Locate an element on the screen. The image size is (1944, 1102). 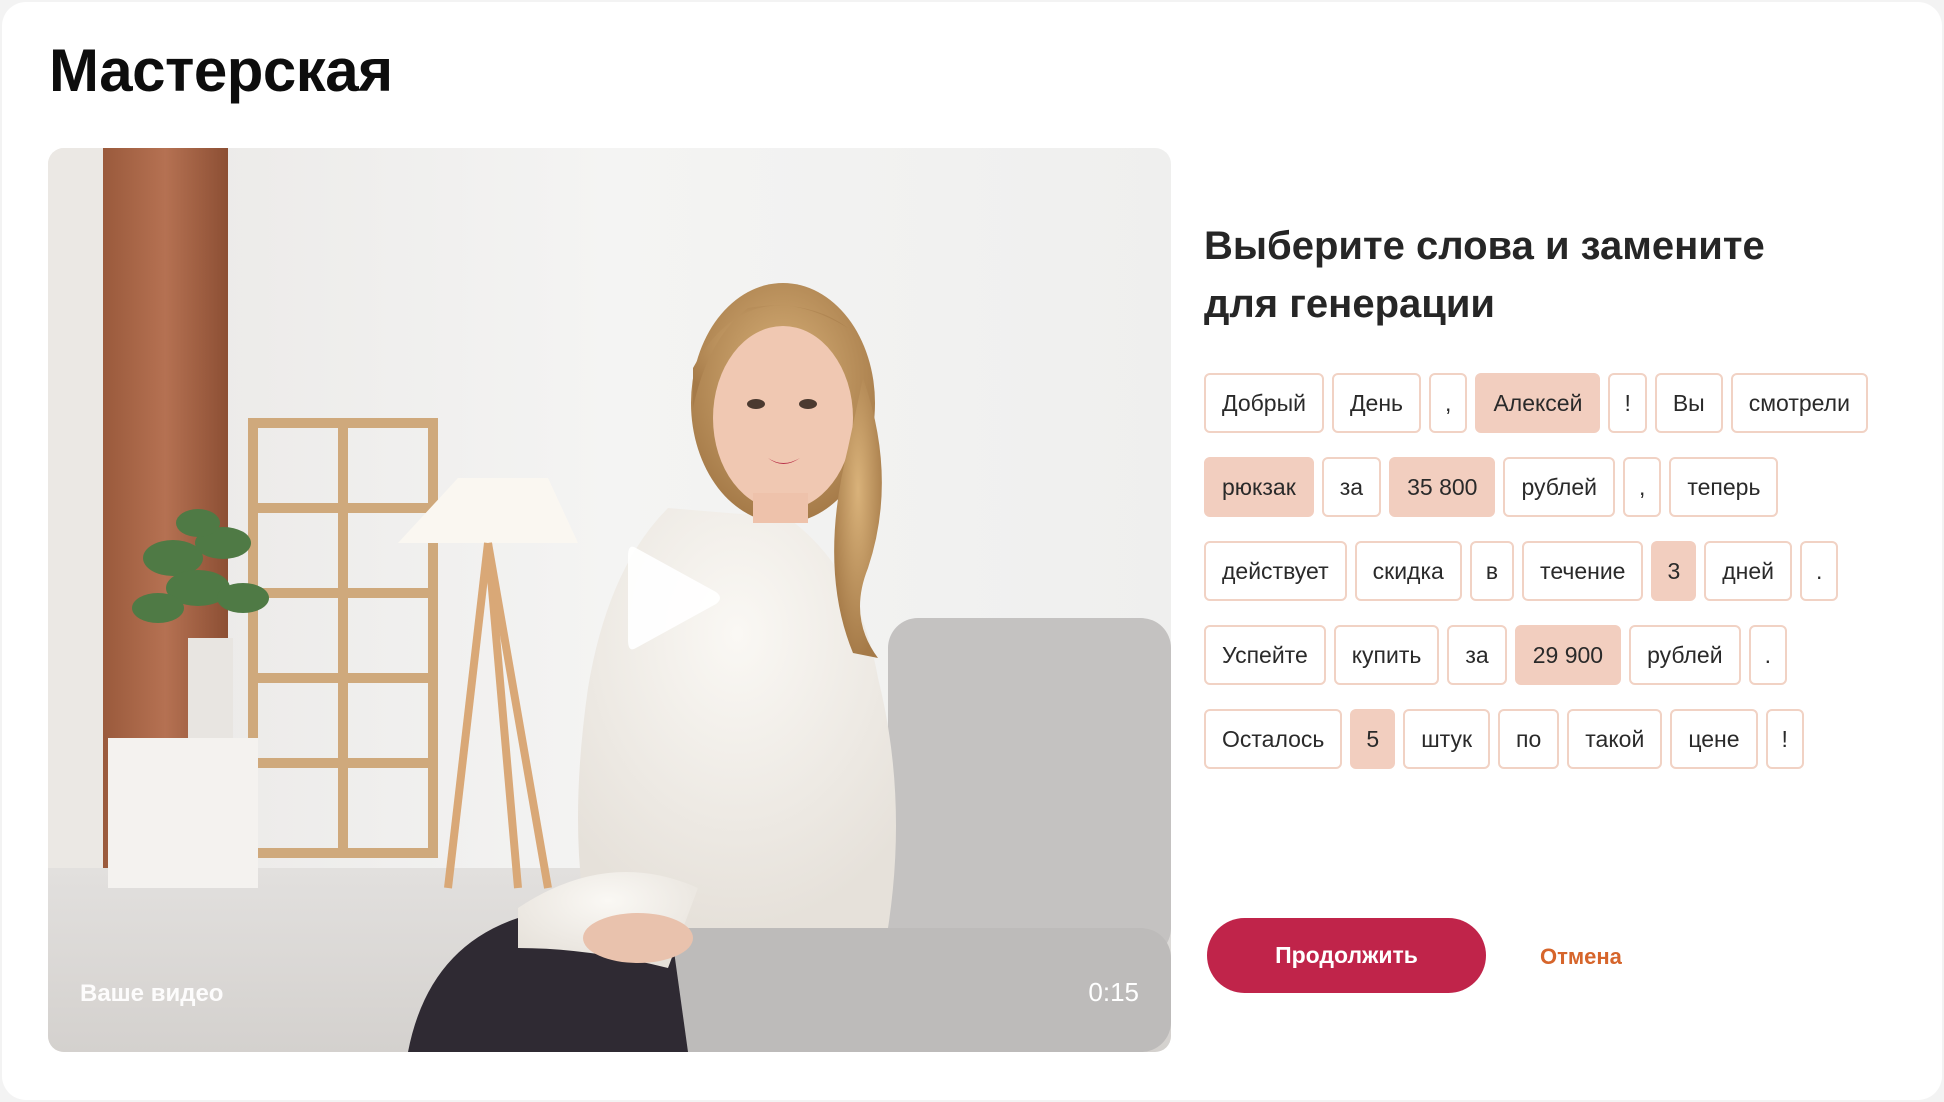
page-title: Мастерская is located at coordinates (221, 70).